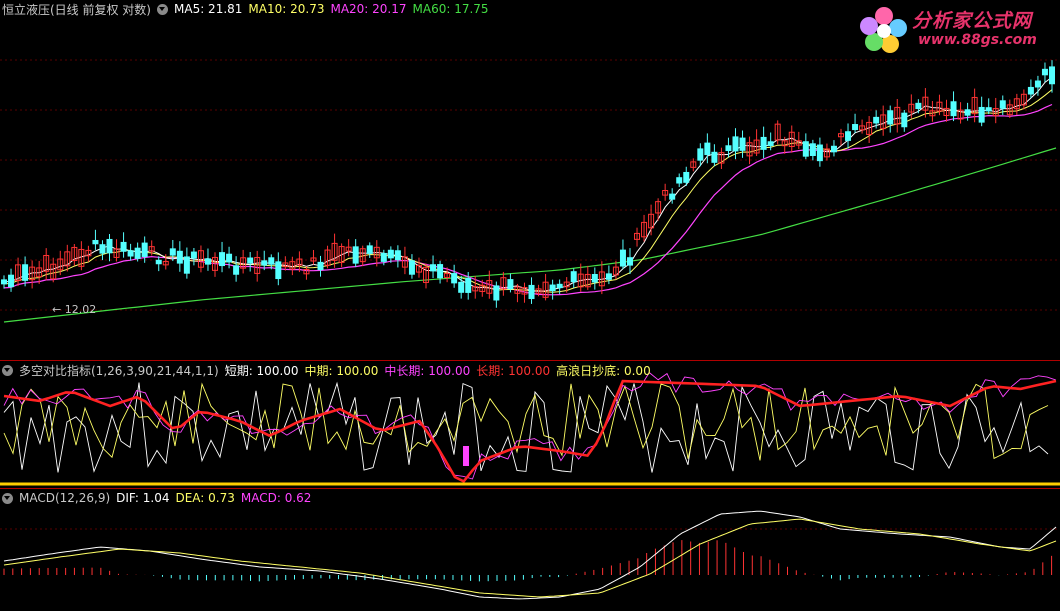 The height and width of the screenshot is (611, 1060). What do you see at coordinates (530, 558) in the screenshot?
I see `dea-line` at bounding box center [530, 558].